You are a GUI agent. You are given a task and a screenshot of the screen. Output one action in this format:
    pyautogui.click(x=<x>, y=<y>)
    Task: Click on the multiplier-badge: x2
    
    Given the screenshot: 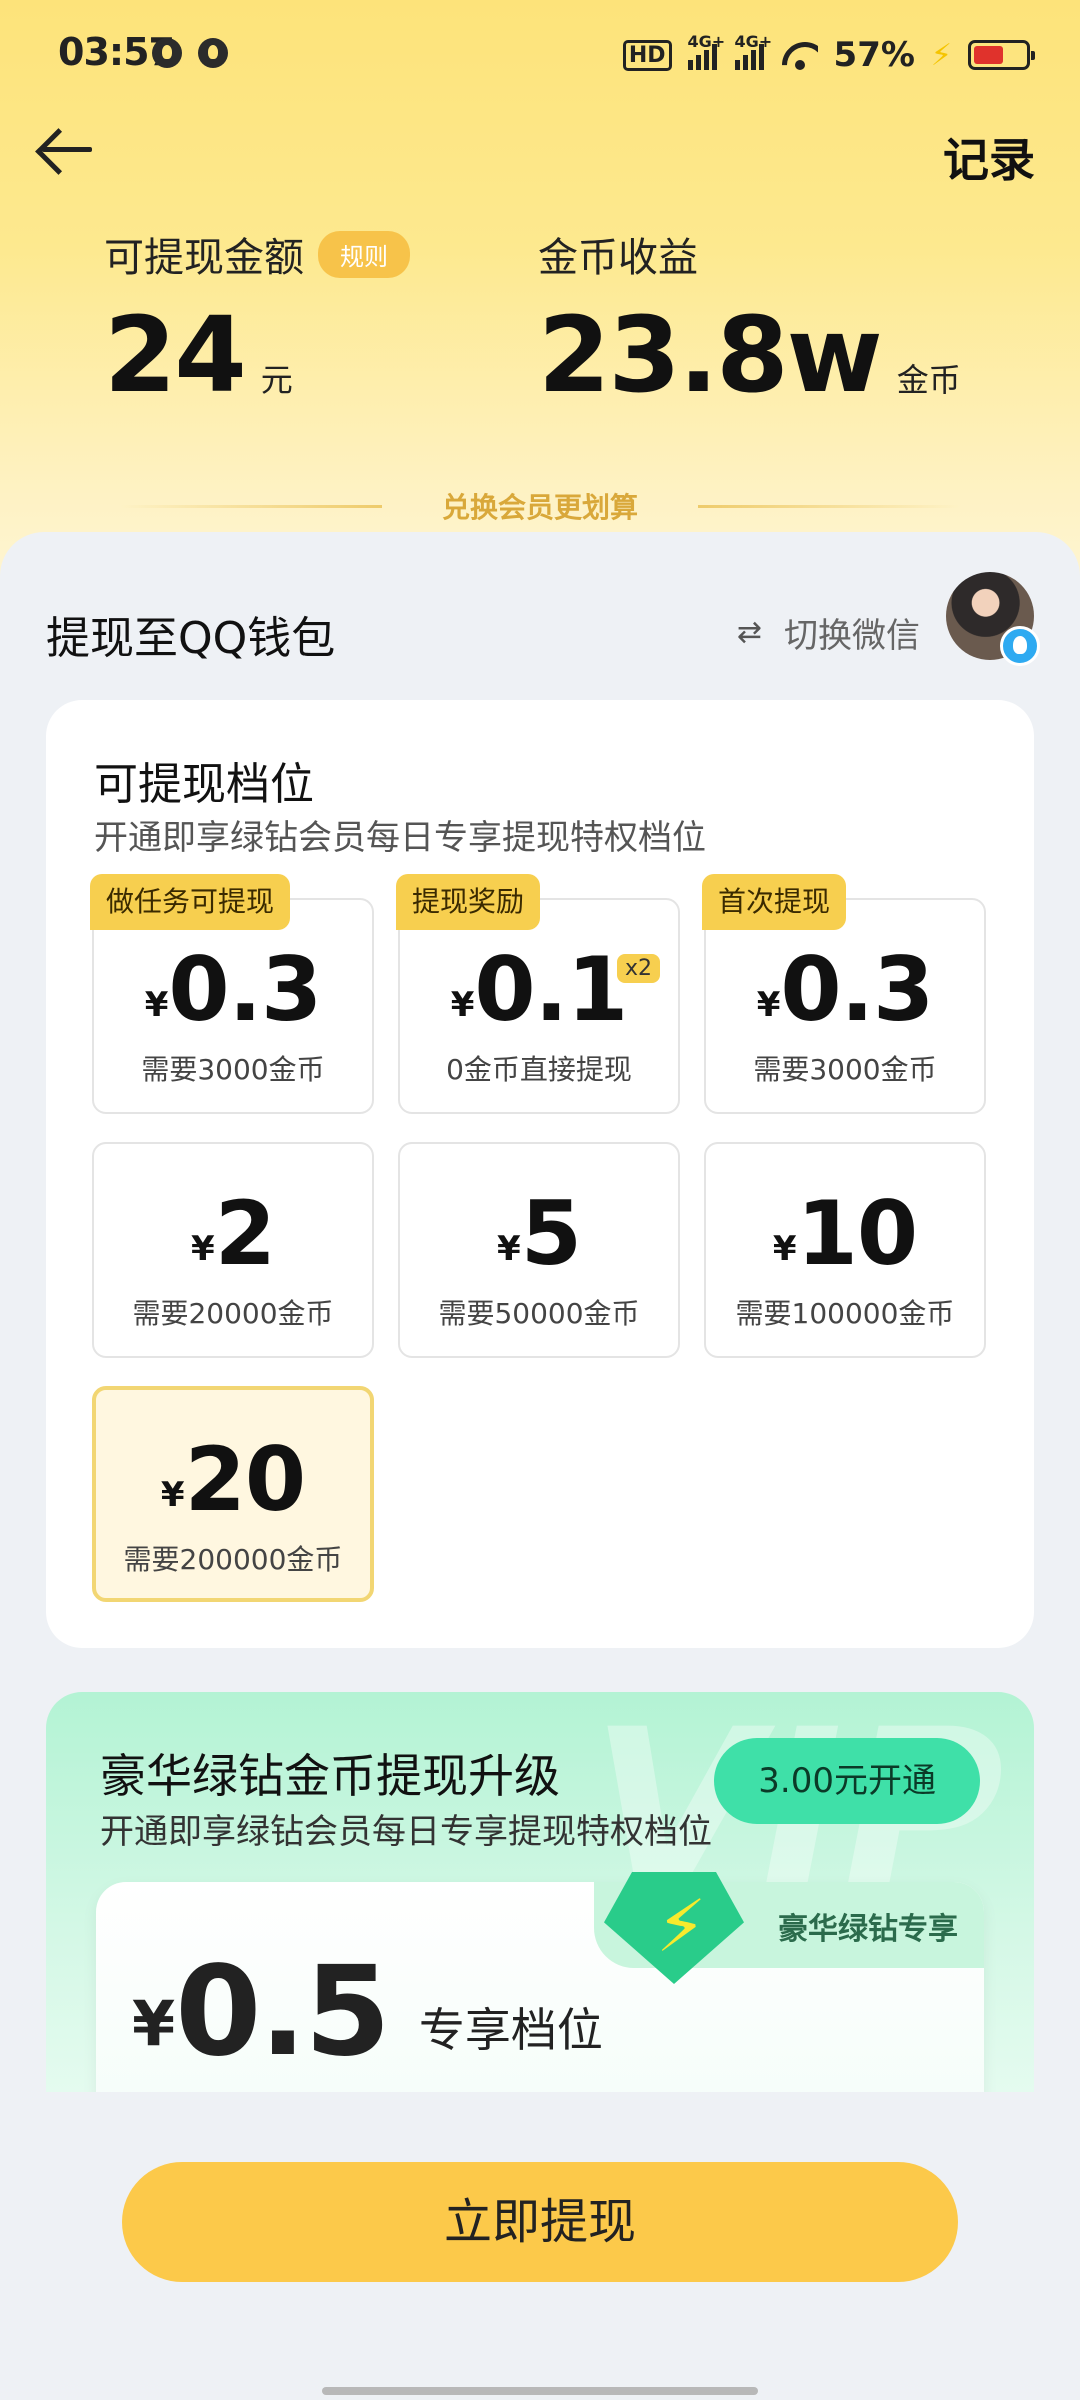 What is the action you would take?
    pyautogui.click(x=638, y=968)
    